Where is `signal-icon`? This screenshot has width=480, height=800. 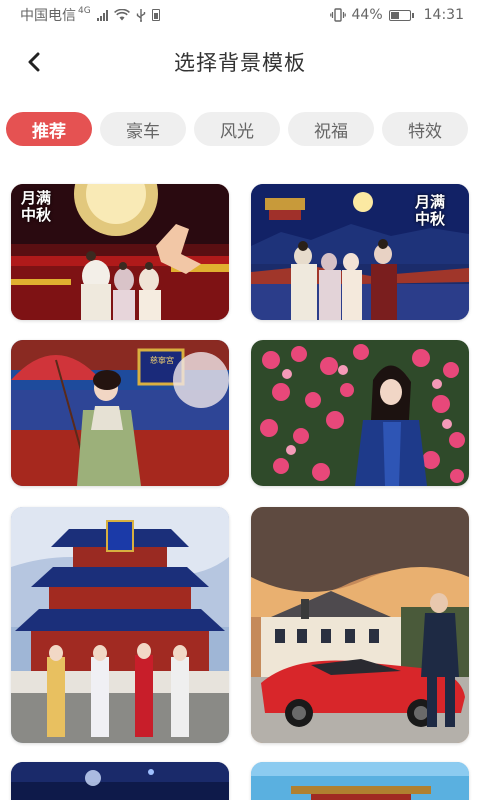 signal-icon is located at coordinates (102, 15).